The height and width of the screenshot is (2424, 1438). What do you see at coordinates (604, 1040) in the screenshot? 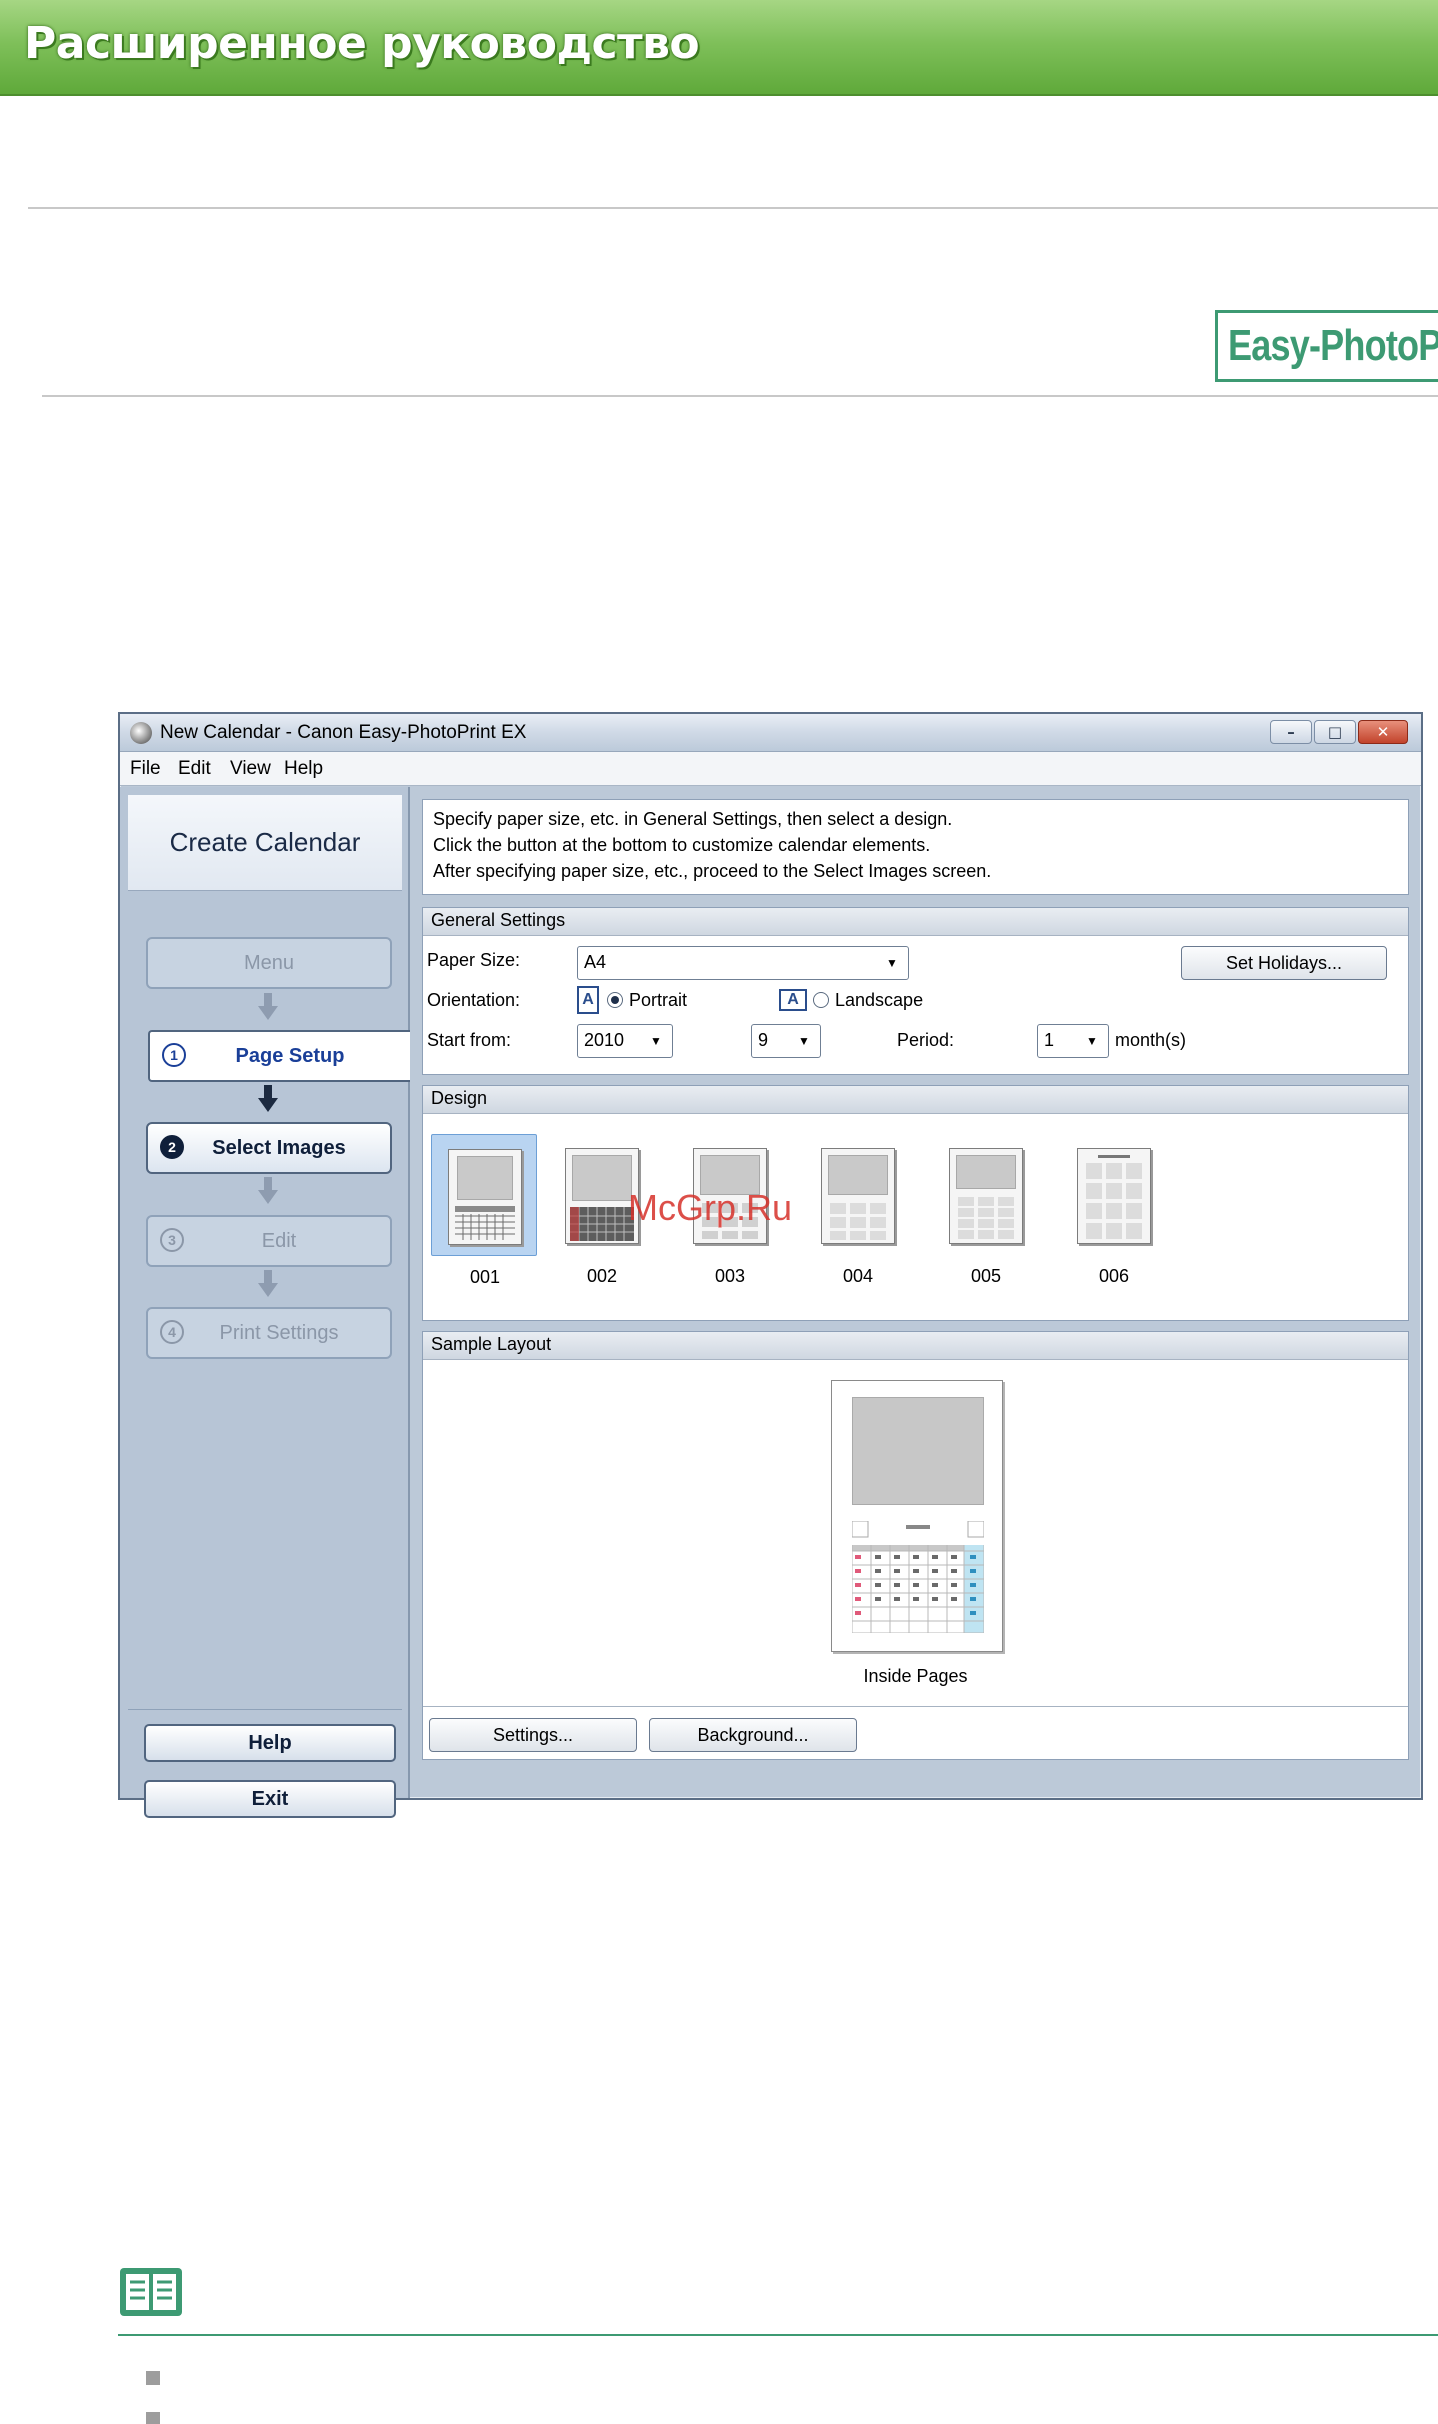
I see `start-year-value: 2010` at bounding box center [604, 1040].